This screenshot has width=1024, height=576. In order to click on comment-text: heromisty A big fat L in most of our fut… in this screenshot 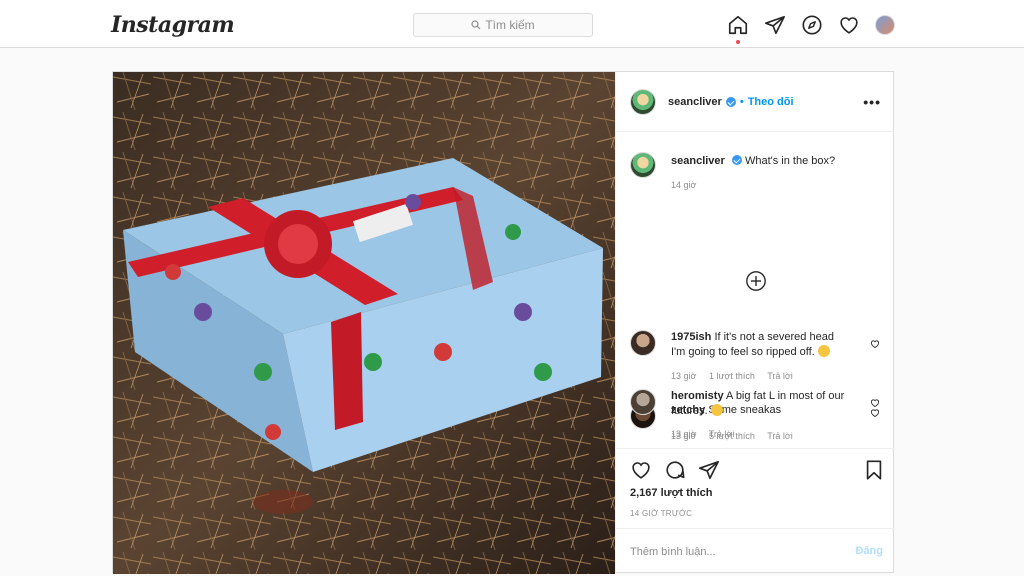, I will do `click(761, 404)`.